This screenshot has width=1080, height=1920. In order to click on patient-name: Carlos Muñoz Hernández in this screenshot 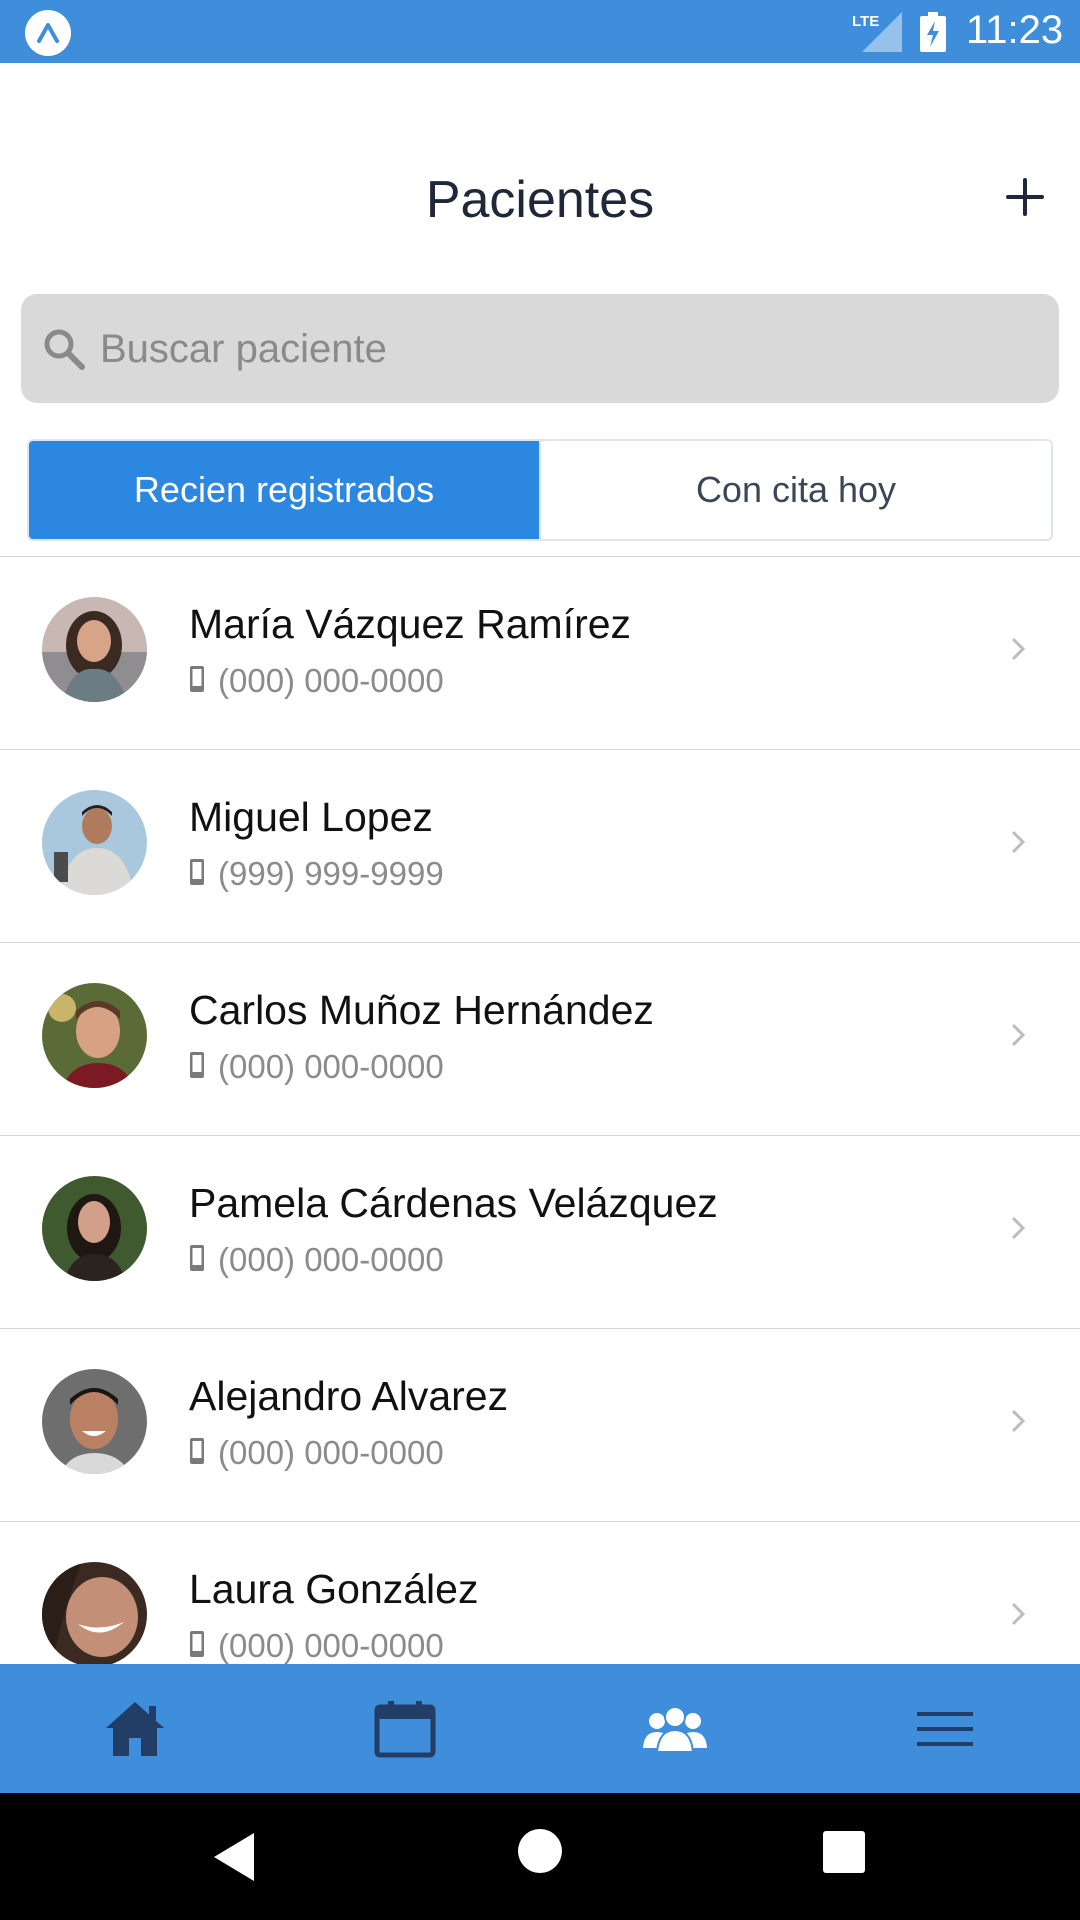, I will do `click(421, 1010)`.